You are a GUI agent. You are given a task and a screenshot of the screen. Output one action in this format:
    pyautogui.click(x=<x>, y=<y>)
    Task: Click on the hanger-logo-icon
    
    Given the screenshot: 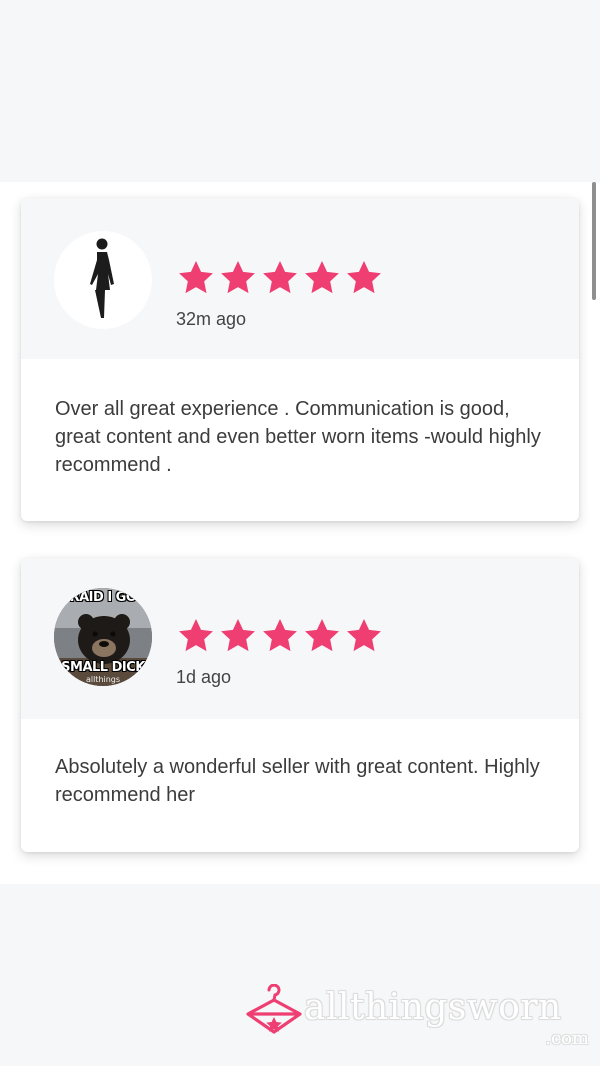 What is the action you would take?
    pyautogui.click(x=274, y=1009)
    